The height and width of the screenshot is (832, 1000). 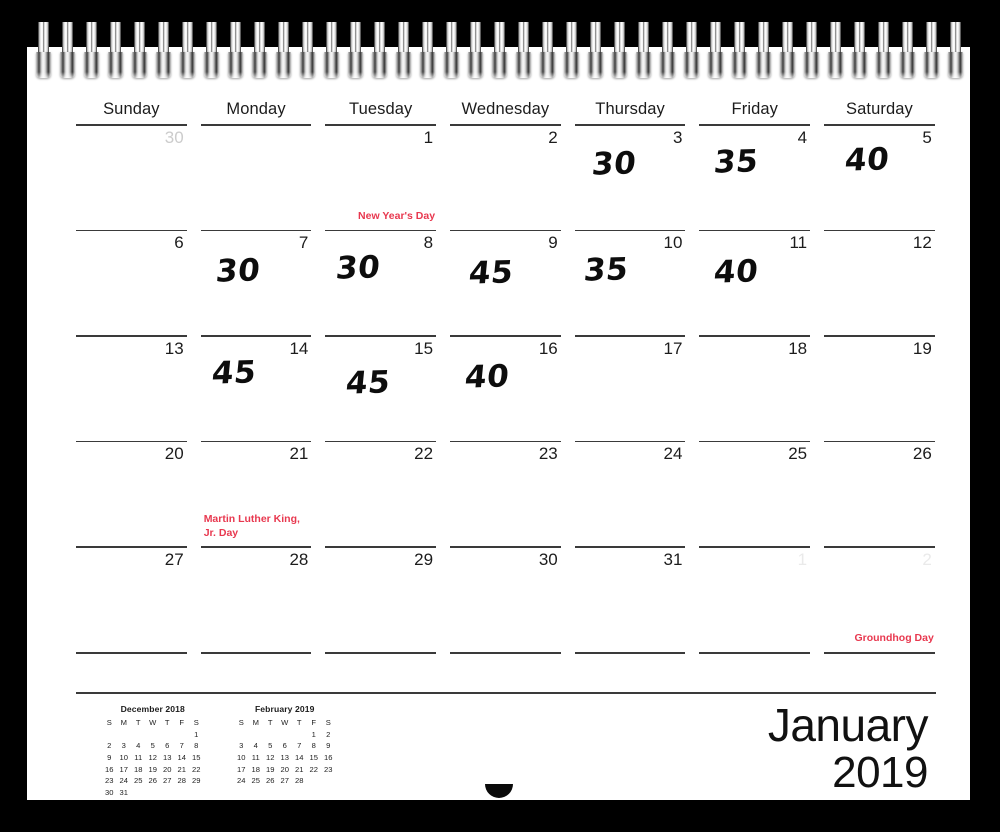 What do you see at coordinates (179, 243) in the screenshot?
I see `day-number: 6` at bounding box center [179, 243].